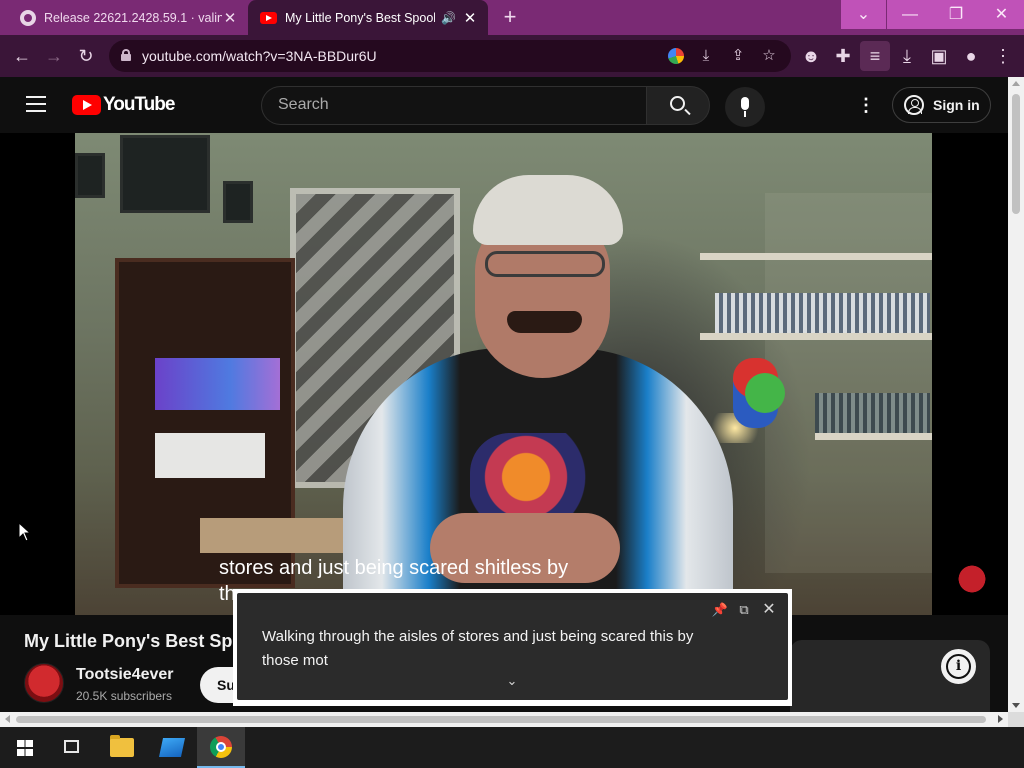  I want to click on info-button: i, so click(958, 666).